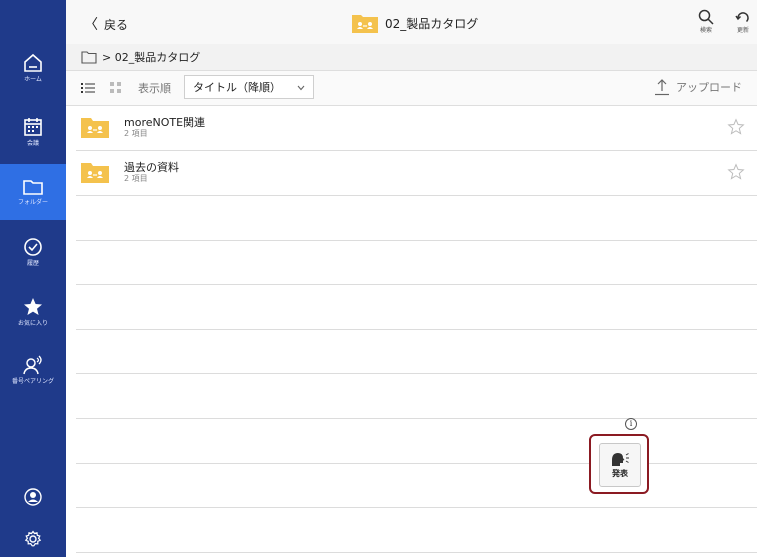  I want to click on history-check-icon, so click(33, 247).